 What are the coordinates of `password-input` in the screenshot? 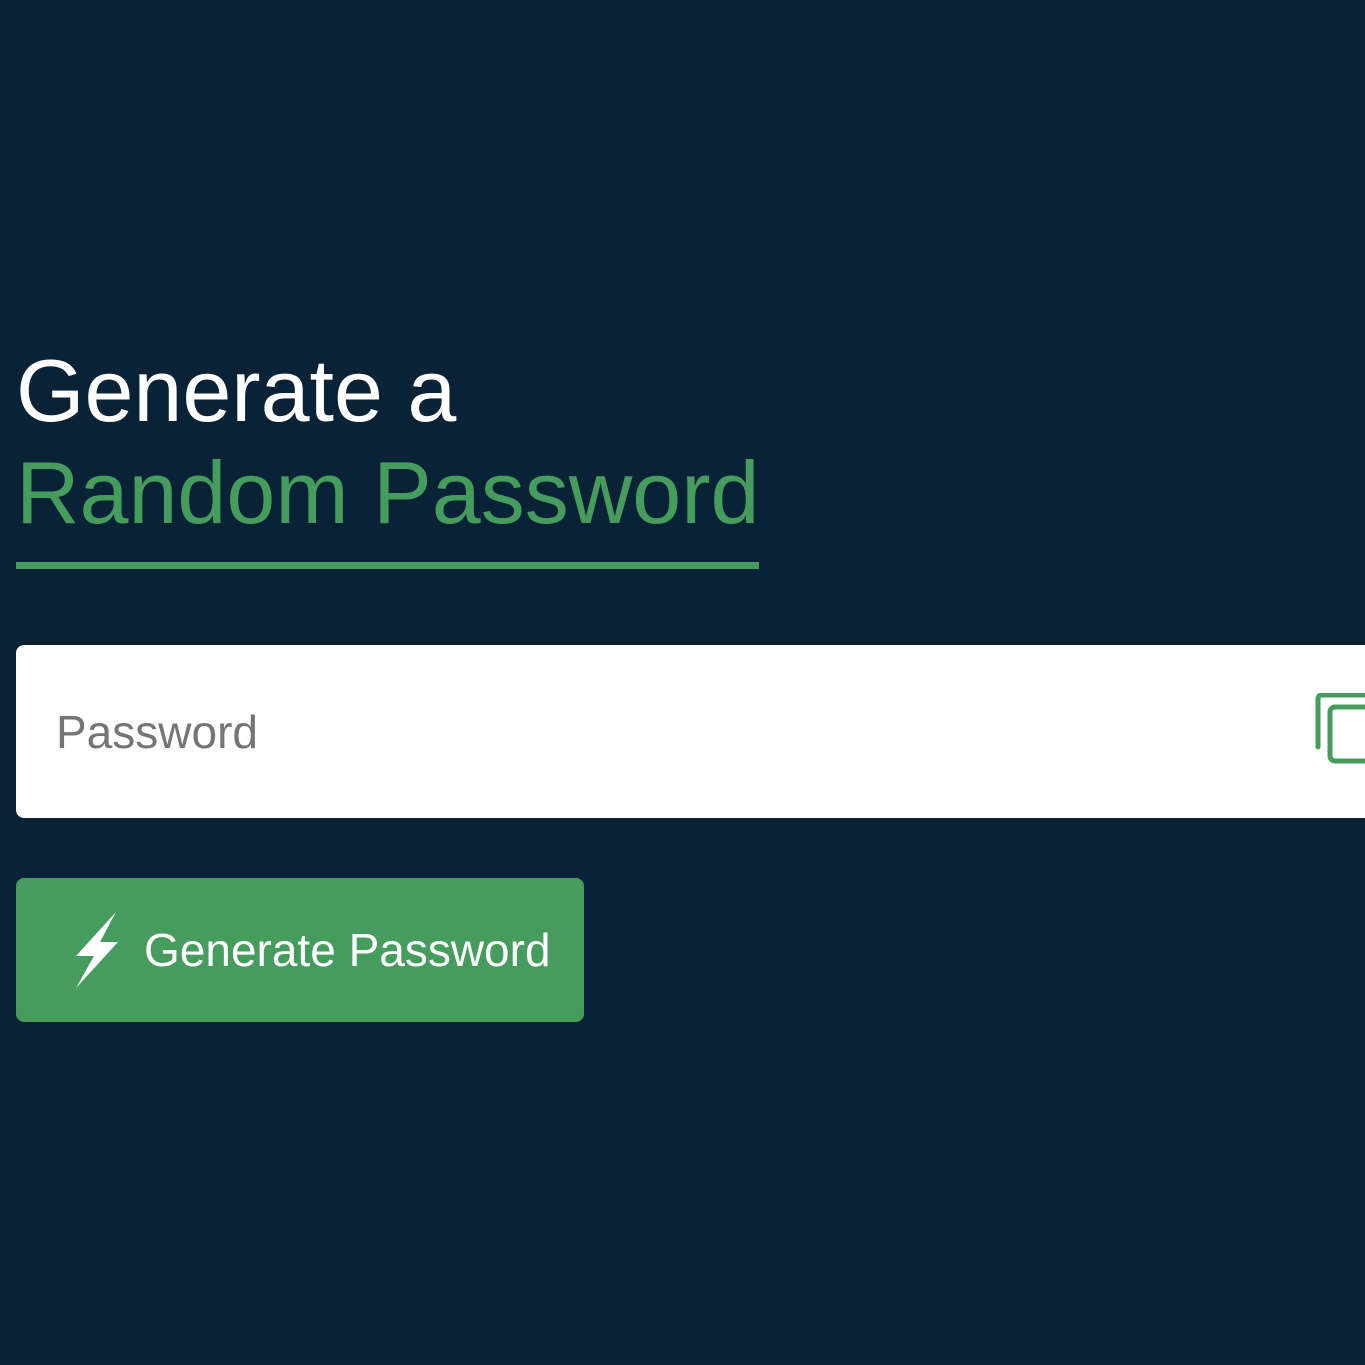 It's located at (656, 731).